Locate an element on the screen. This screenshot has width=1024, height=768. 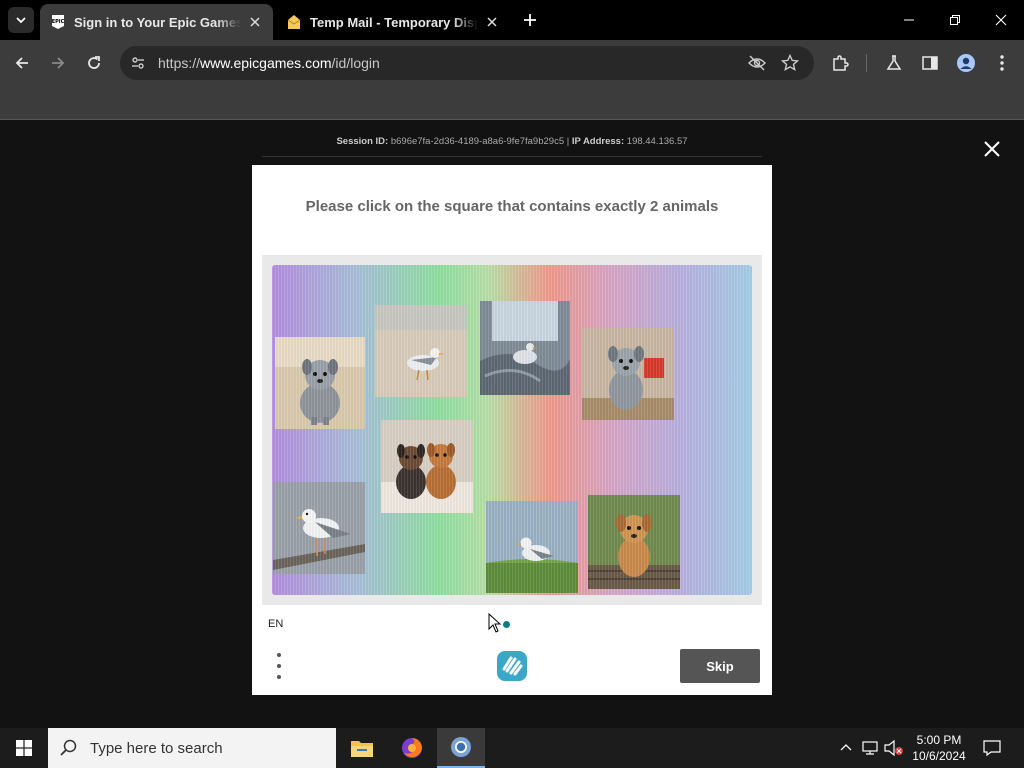
clock-time: 5:00 PM is located at coordinates (939, 740).